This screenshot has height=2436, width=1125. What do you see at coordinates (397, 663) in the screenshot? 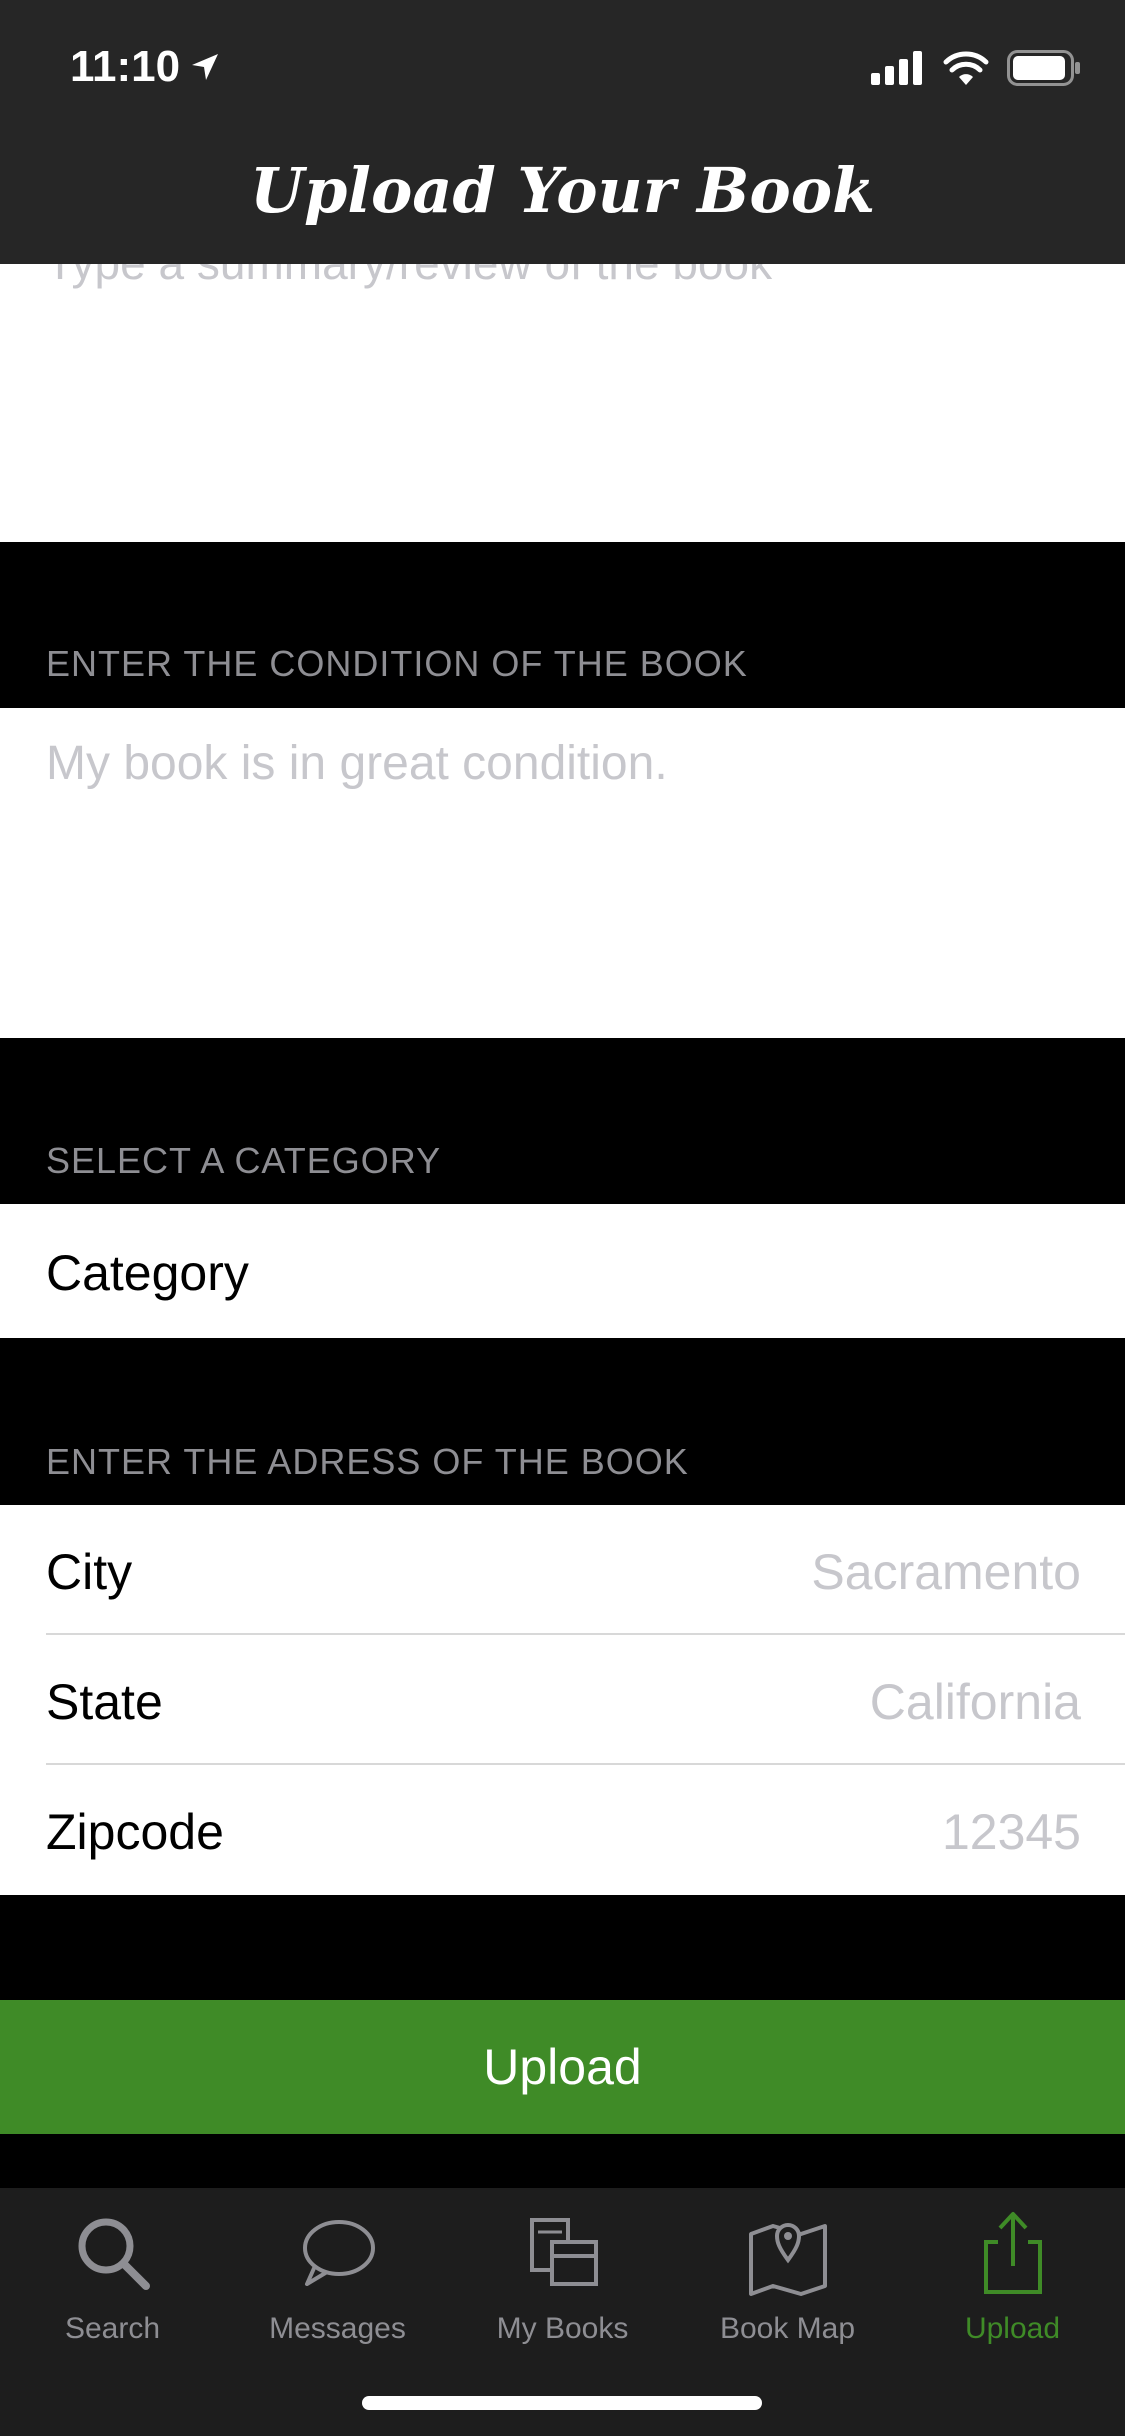
I see `condition-section-header: ENTER THE CONDITION OF THE BOOK` at bounding box center [397, 663].